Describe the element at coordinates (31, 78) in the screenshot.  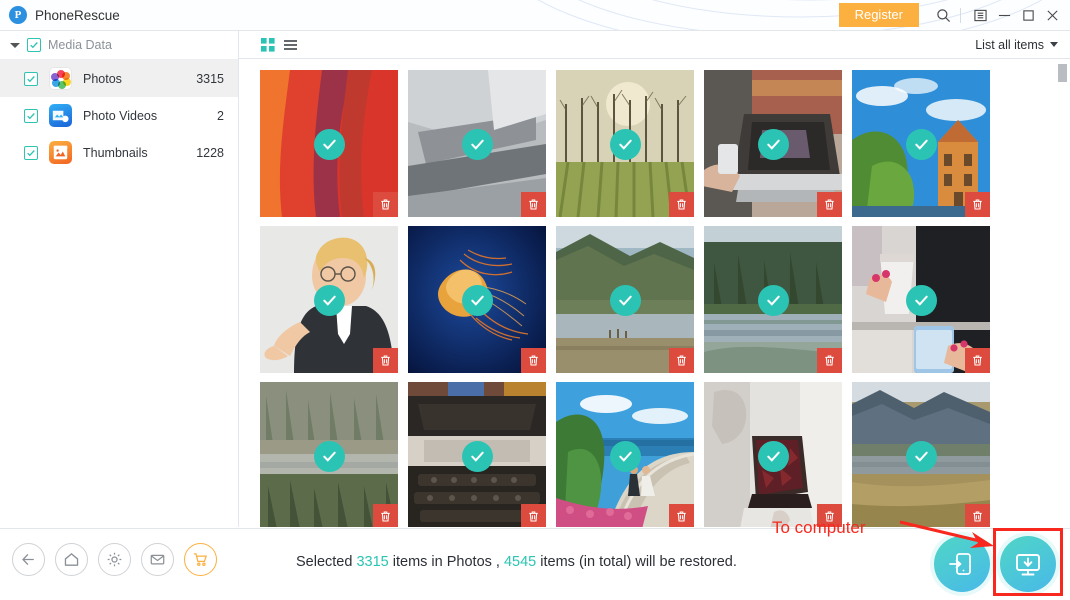
I see `photos-checkbox` at that location.